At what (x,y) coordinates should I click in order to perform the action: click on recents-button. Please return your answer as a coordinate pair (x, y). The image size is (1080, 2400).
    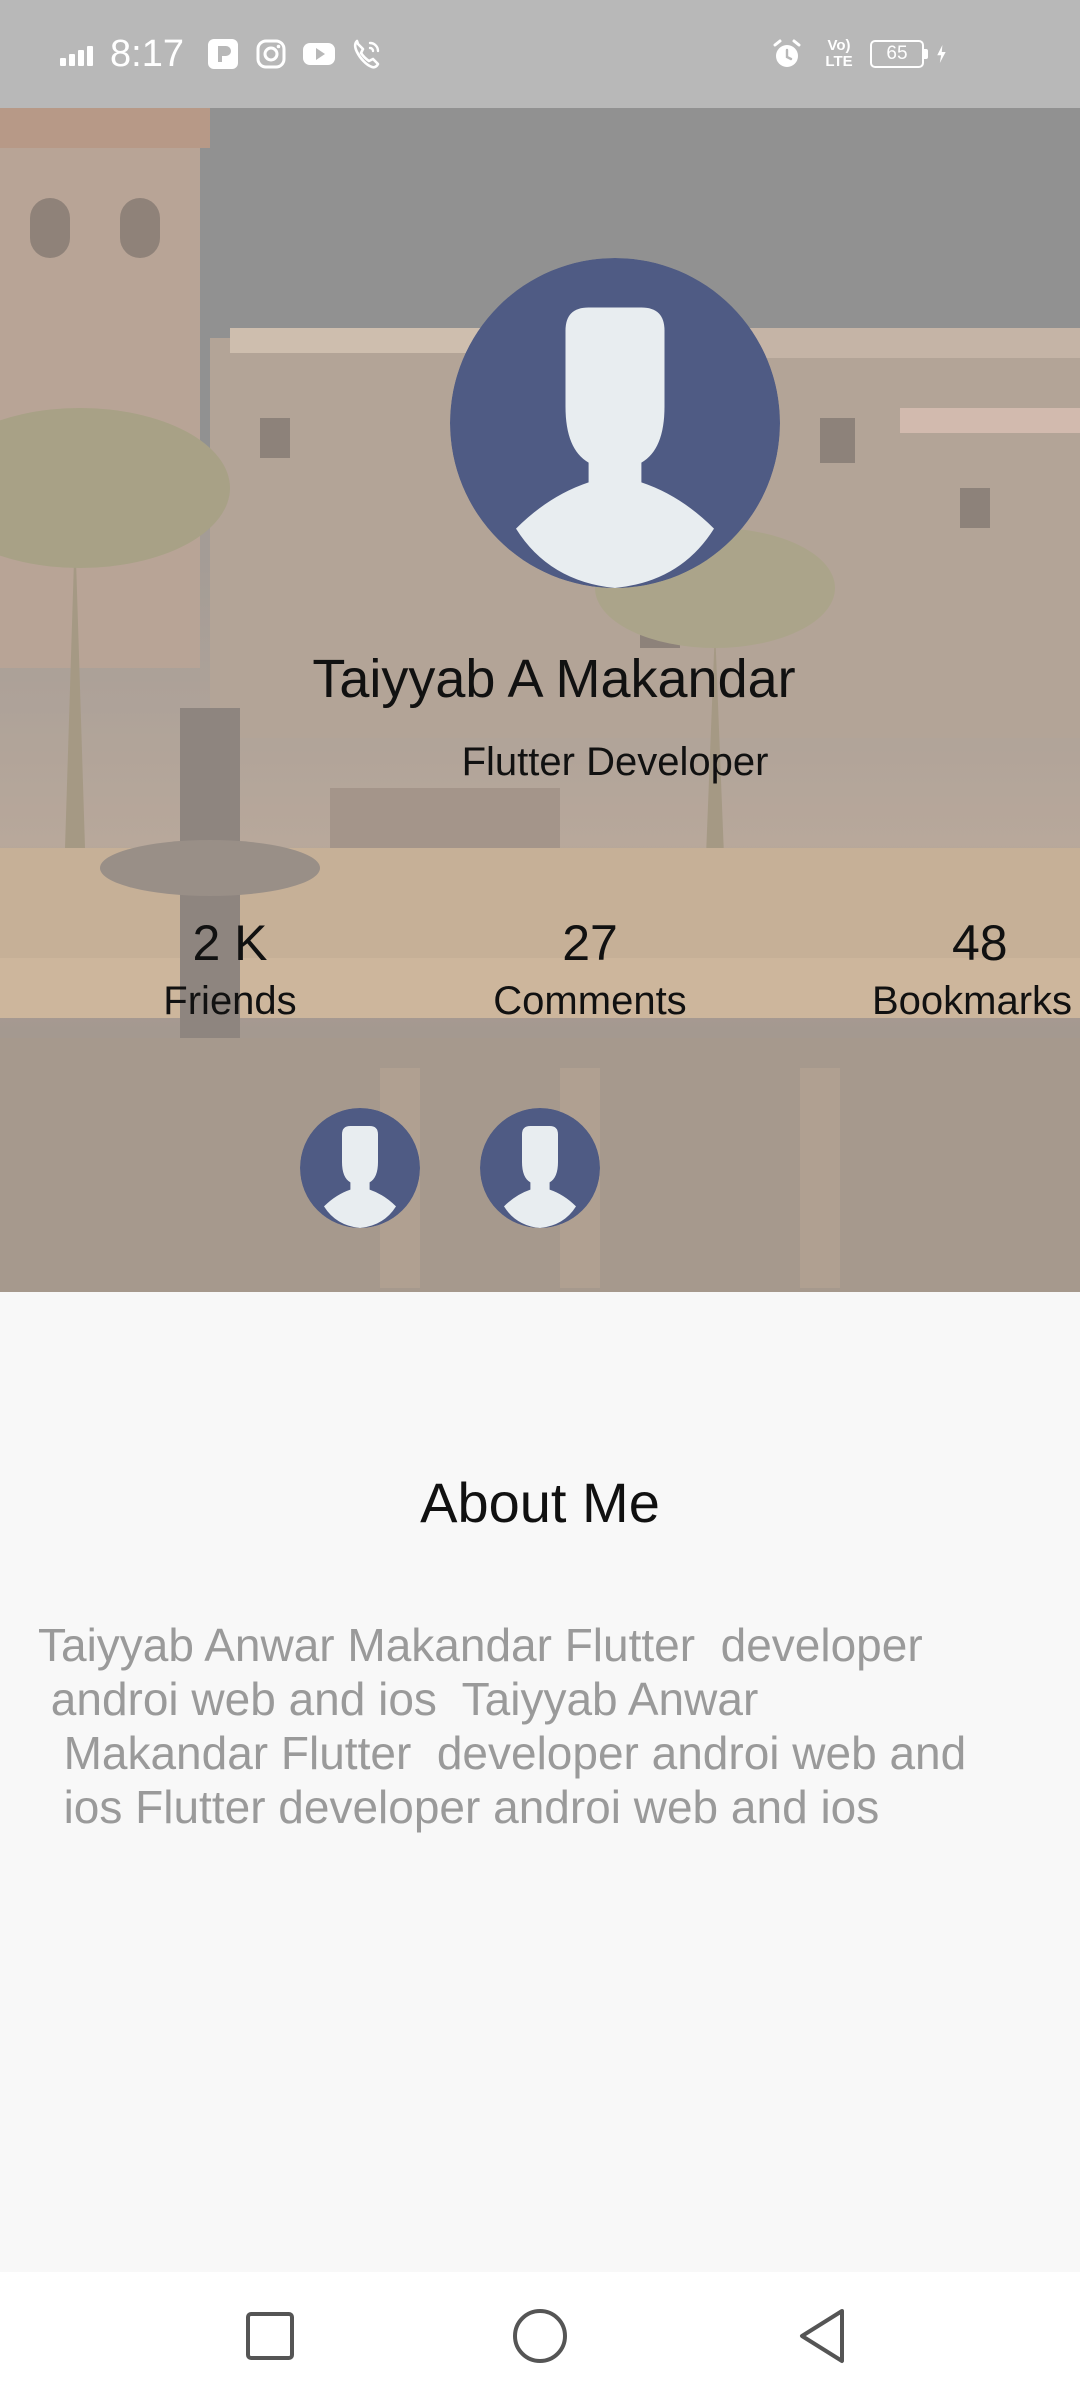
    Looking at the image, I should click on (270, 2336).